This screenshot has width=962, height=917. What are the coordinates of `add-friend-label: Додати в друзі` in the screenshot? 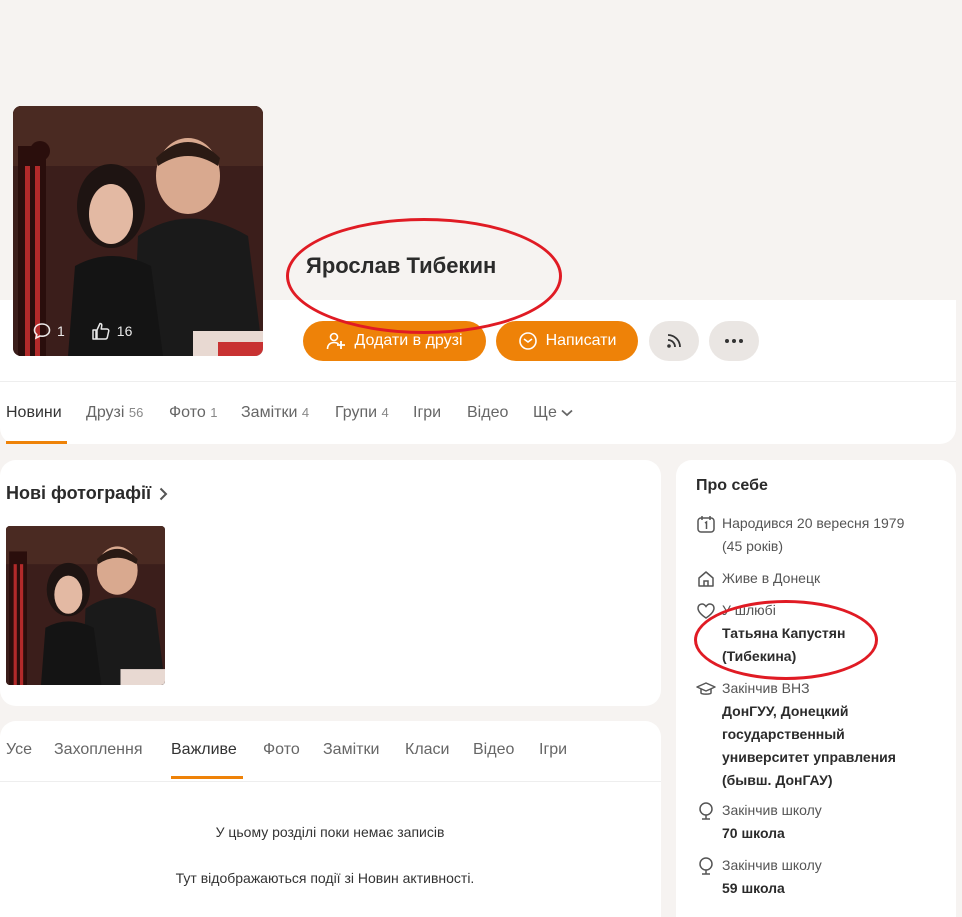 It's located at (408, 340).